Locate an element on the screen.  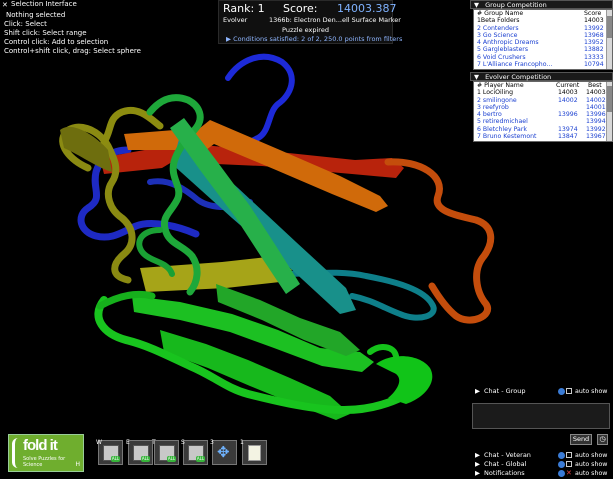
sidechain-tool-button: S ALL is located at coordinates (194, 452).